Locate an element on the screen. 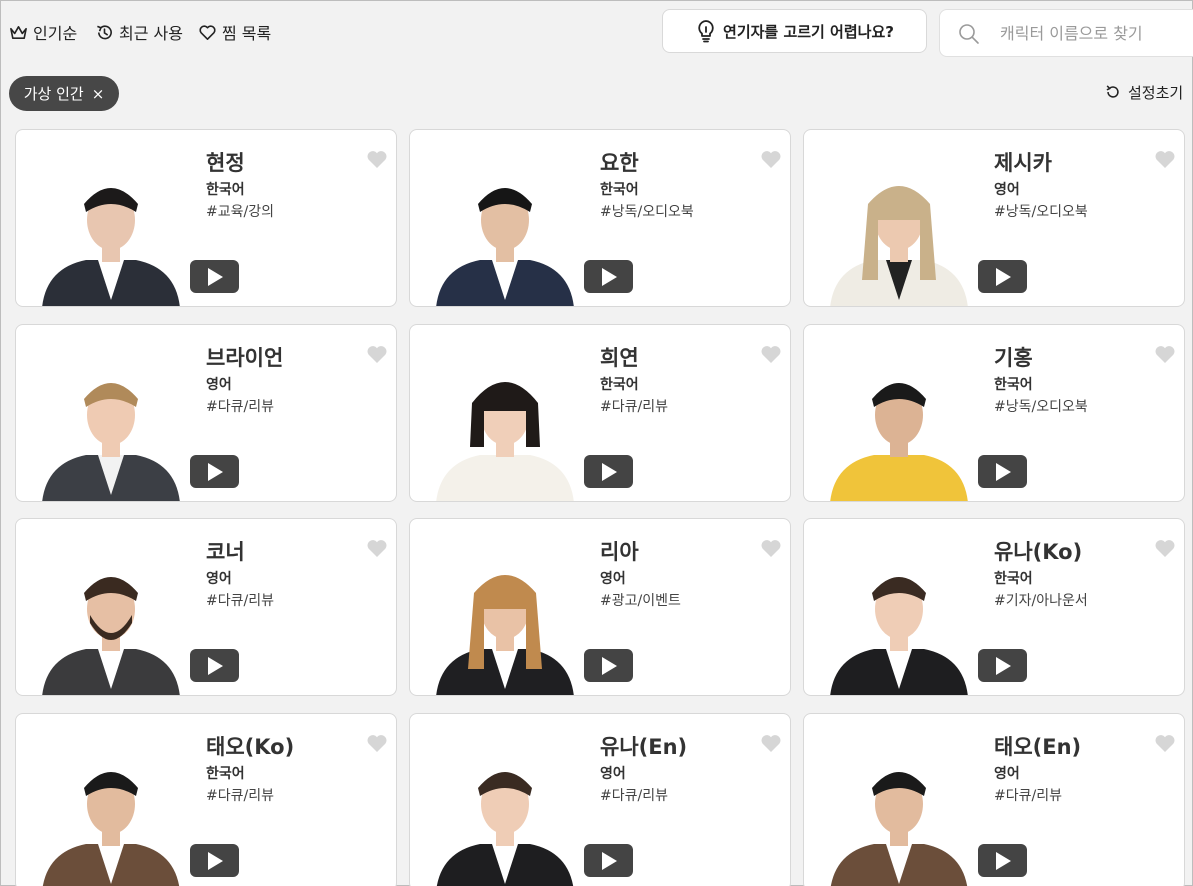 The height and width of the screenshot is (886, 1193). character-card: 기홍 한국어 #낭독/오디오북 is located at coordinates (994, 413).